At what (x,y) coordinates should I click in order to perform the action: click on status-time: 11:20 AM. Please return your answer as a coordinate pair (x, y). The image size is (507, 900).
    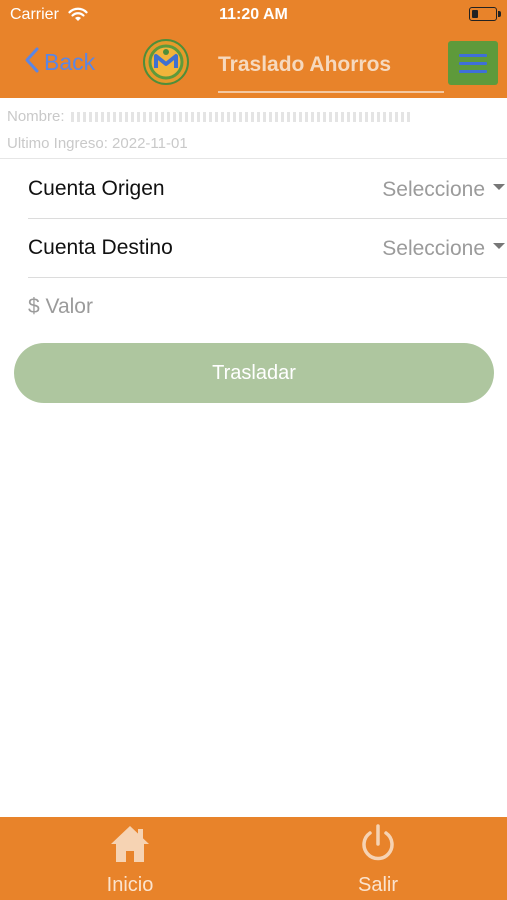
    Looking at the image, I should click on (253, 14).